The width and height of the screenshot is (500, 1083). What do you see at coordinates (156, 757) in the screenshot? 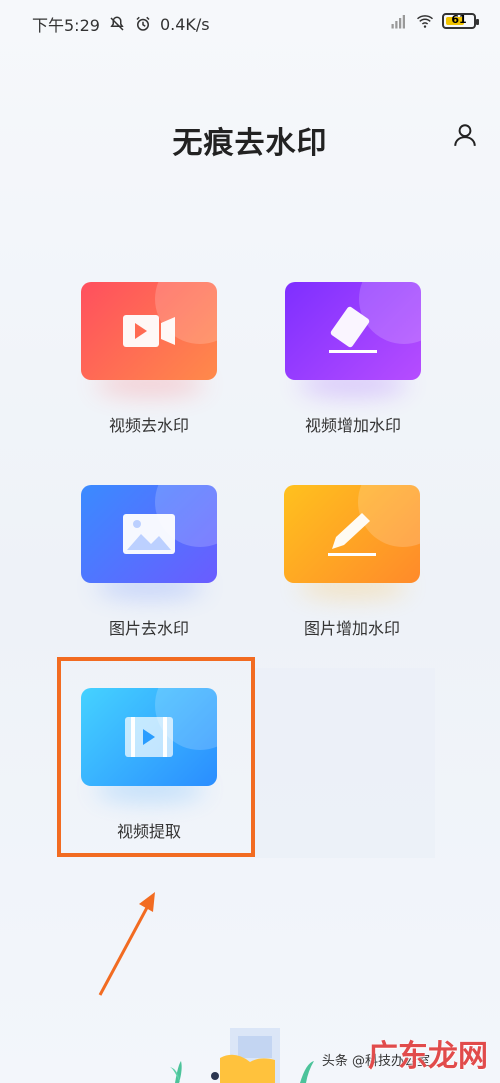
I see `highlight-box` at bounding box center [156, 757].